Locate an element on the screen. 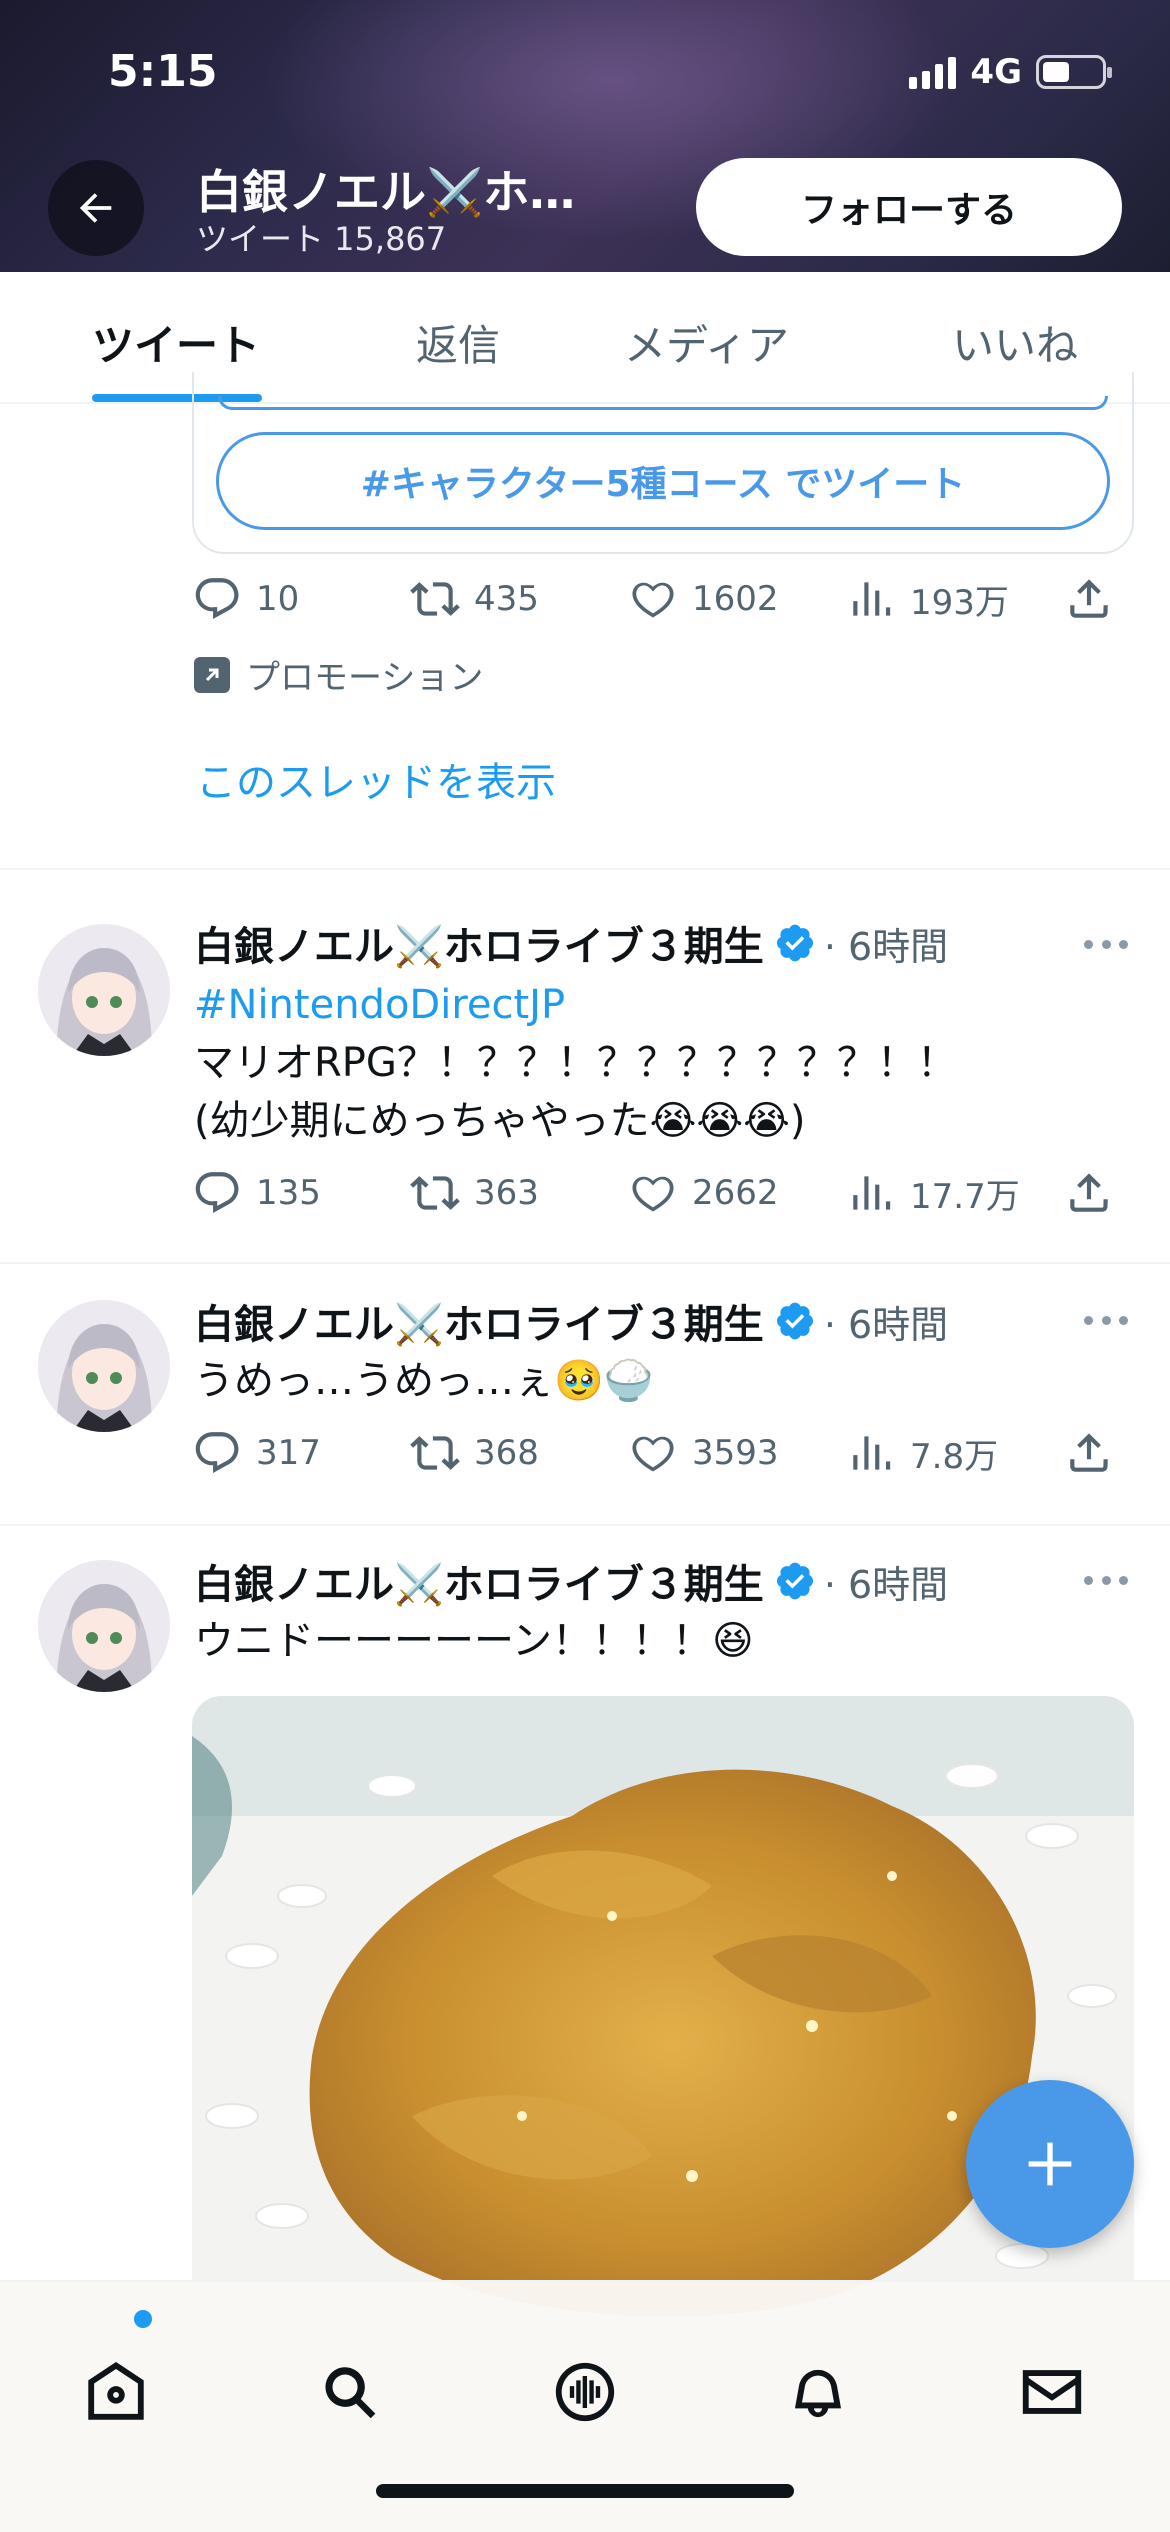  show-thread-link: このスレッドを表示 is located at coordinates (376, 779).